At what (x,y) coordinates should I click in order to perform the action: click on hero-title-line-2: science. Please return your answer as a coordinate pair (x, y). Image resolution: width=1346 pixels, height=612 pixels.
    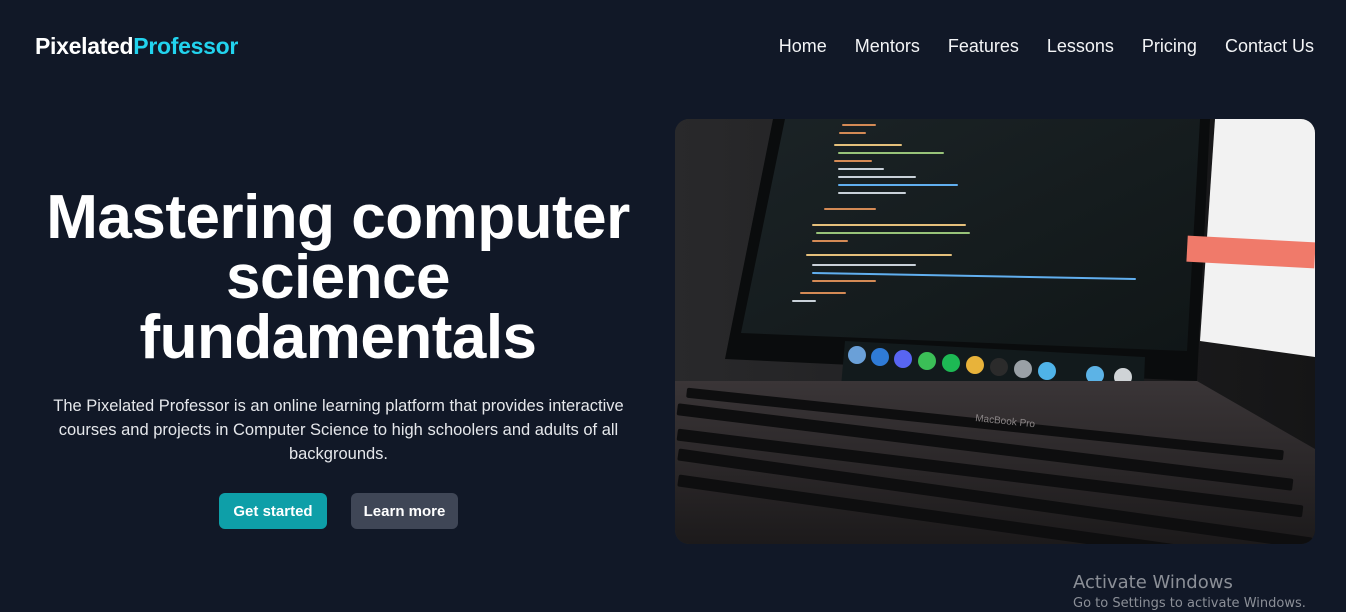
    Looking at the image, I should click on (338, 277).